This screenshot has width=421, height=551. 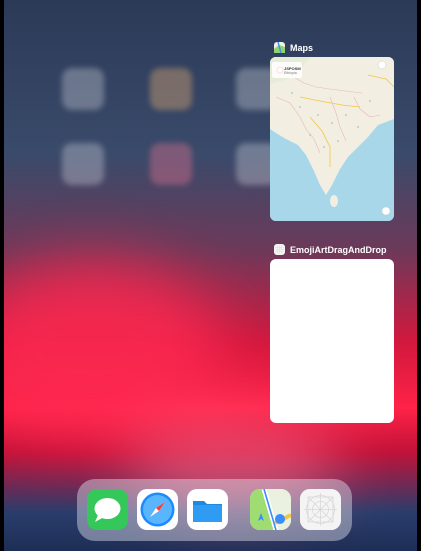 What do you see at coordinates (290, 73) in the screenshot?
I see `pin-sublabel: Ethiopia` at bounding box center [290, 73].